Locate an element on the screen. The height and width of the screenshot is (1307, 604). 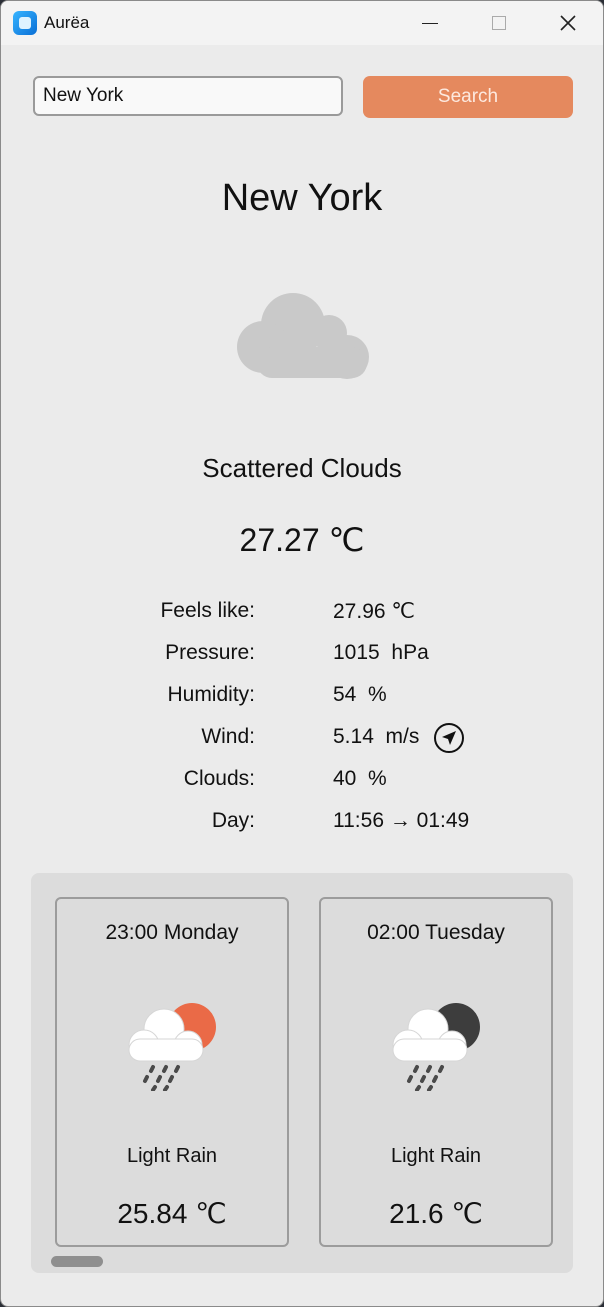
minimize-button is located at coordinates (428, 23).